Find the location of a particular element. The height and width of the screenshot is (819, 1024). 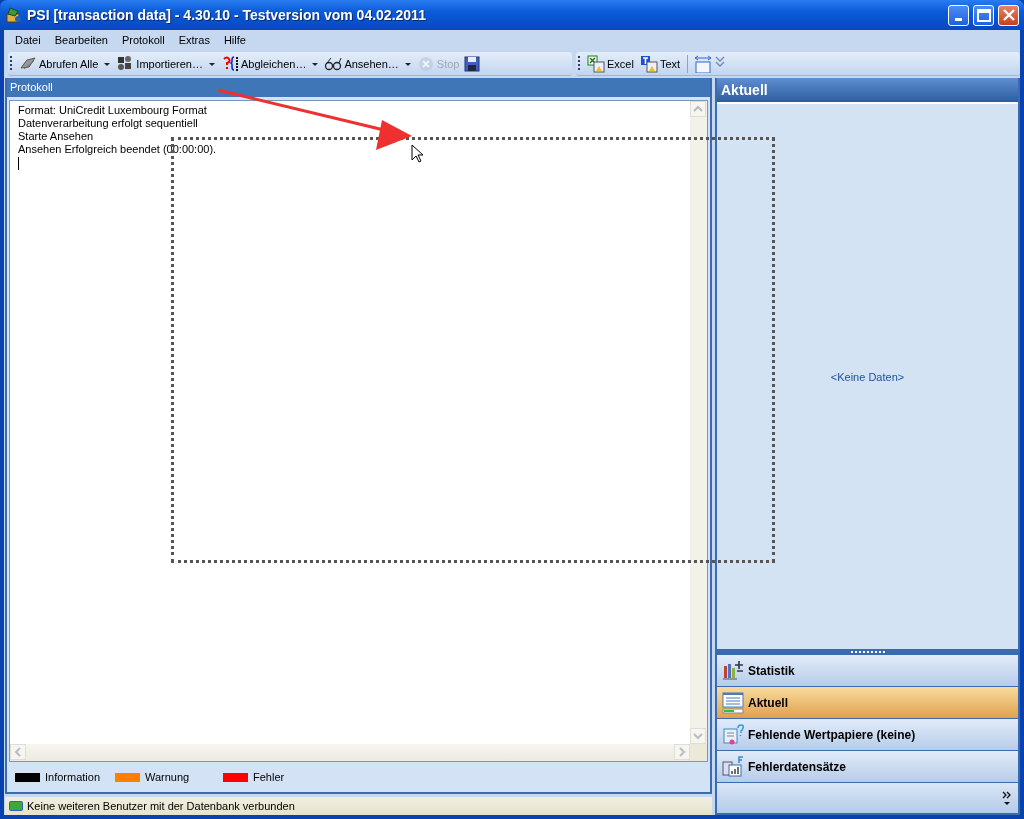

toolbar-command: Excel is located at coordinates (610, 63).